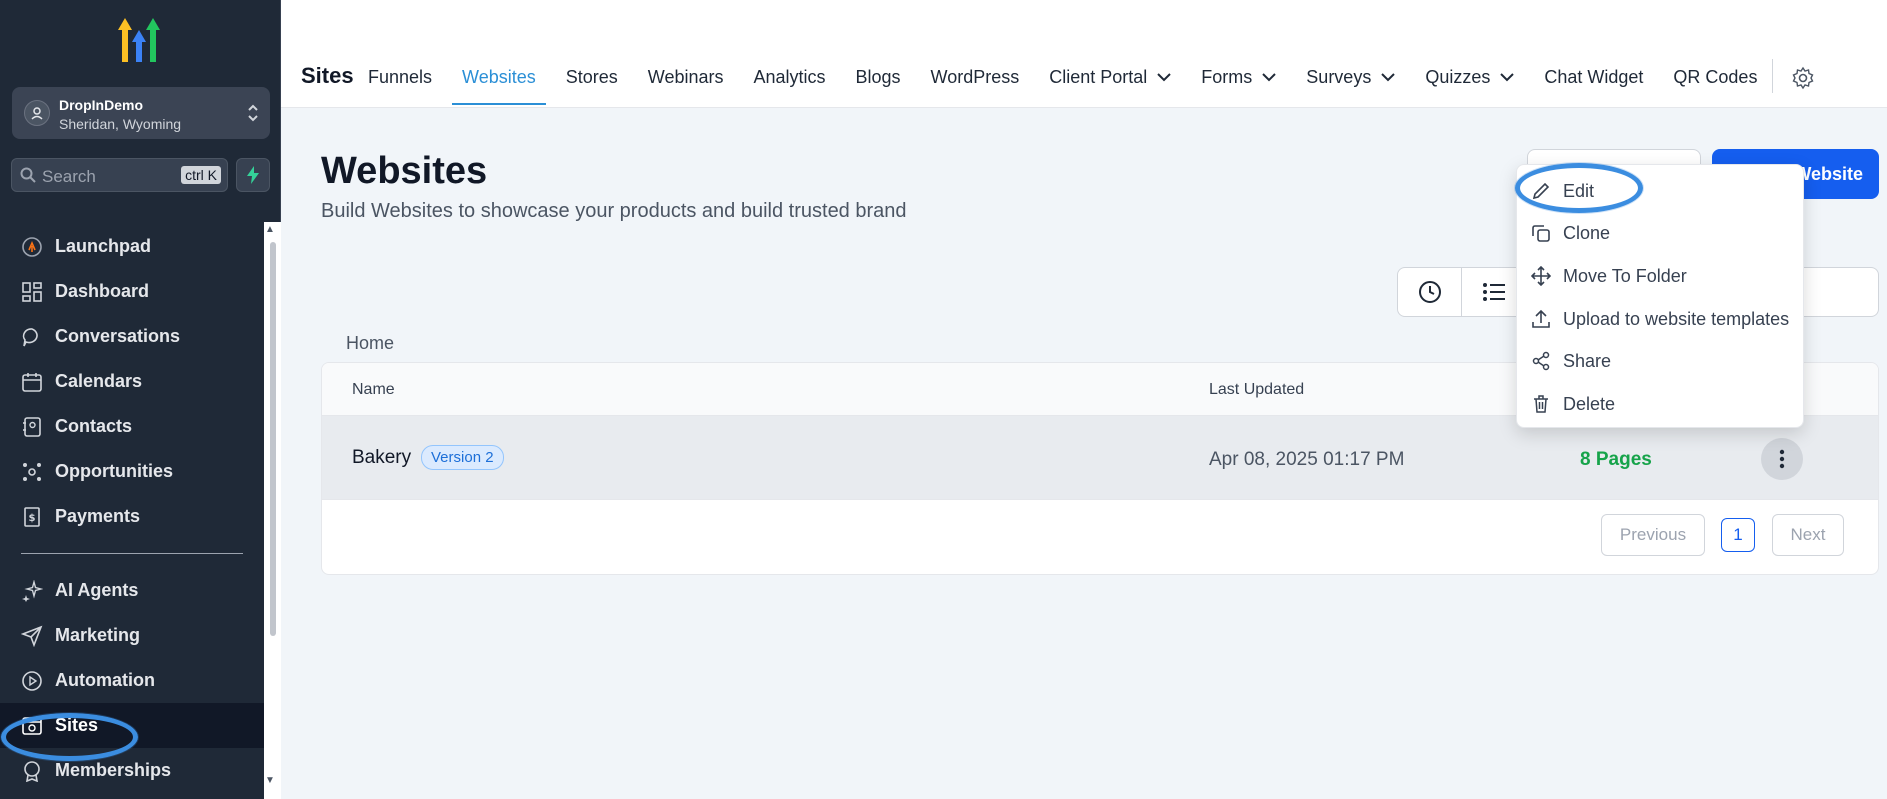 The image size is (1887, 799). What do you see at coordinates (1339, 76) in the screenshot?
I see `tab-label: Surveys` at bounding box center [1339, 76].